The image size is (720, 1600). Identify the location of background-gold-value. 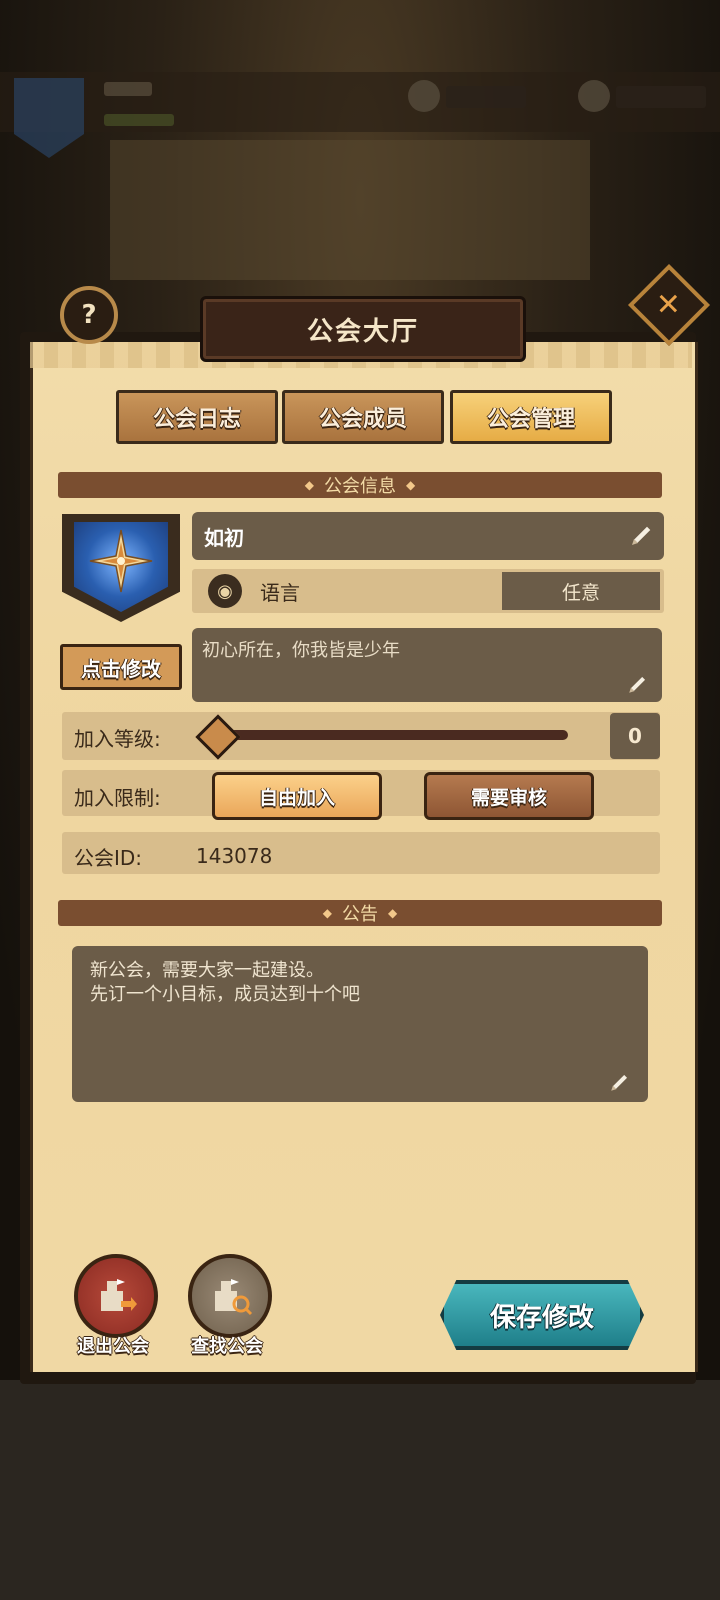
(661, 97).